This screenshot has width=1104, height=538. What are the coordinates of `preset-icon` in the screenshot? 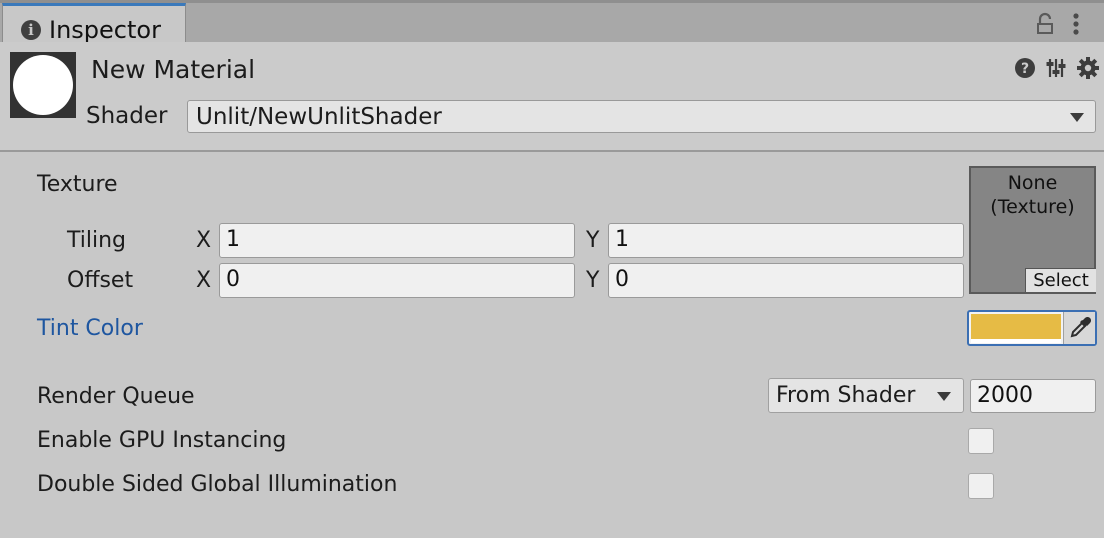 It's located at (1056, 68).